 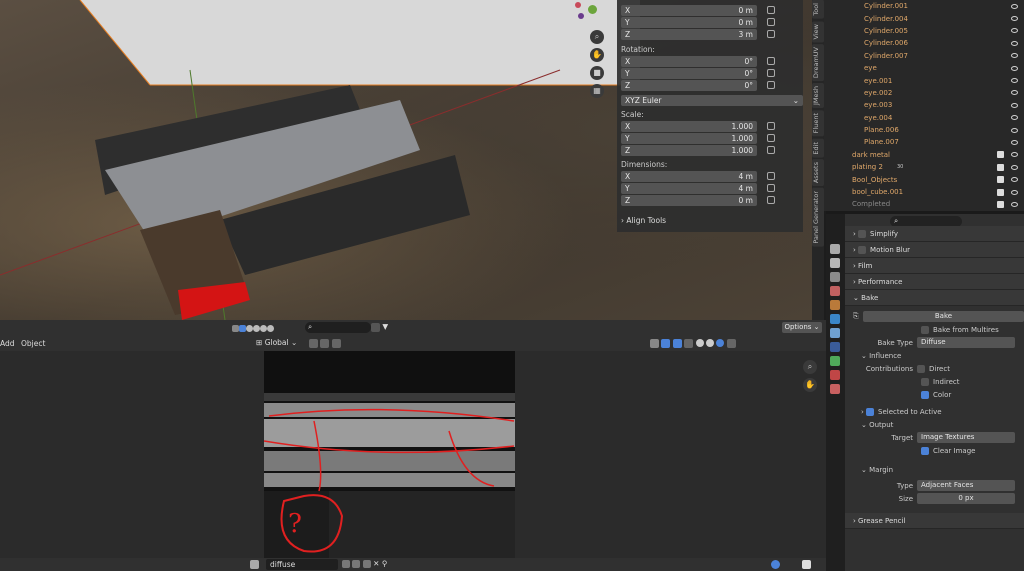 I want to click on tab-dreamuv: DreamUV, so click(x=818, y=63).